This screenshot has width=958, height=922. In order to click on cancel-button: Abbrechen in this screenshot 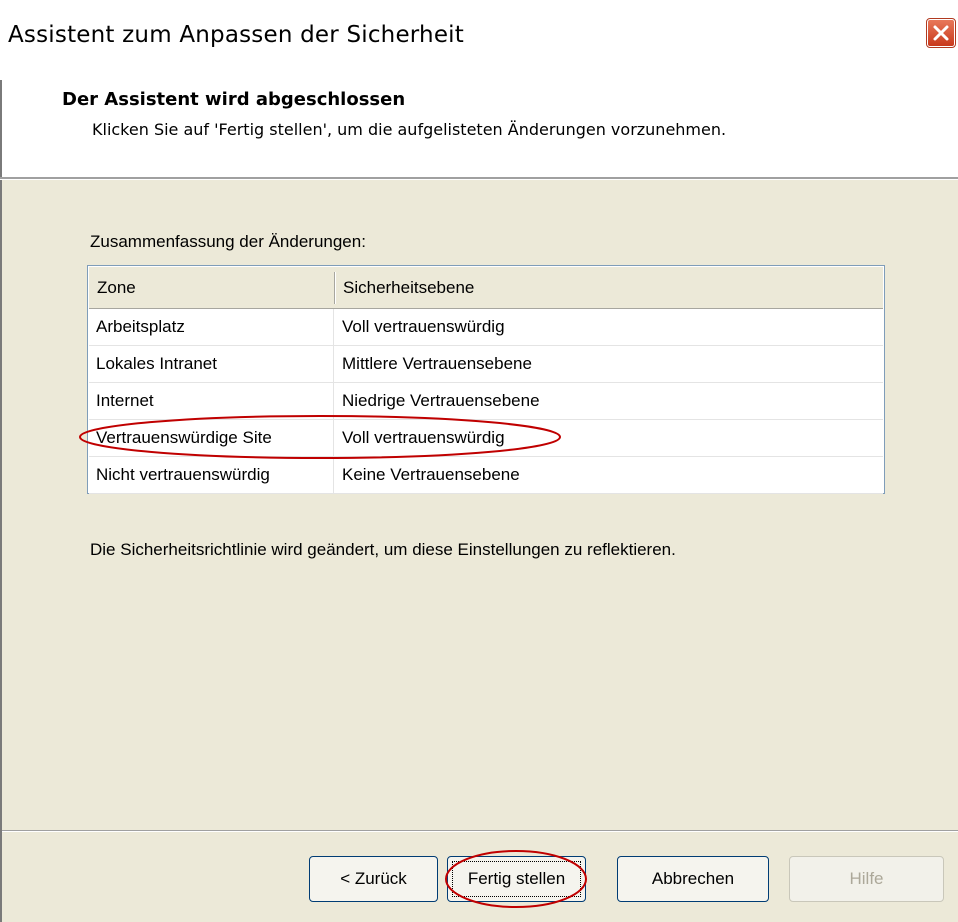, I will do `click(693, 879)`.